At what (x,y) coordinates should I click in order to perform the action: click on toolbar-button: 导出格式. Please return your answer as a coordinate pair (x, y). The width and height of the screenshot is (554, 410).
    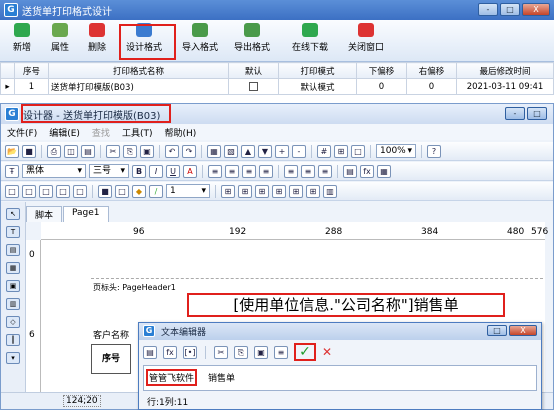
    Looking at the image, I should click on (252, 38).